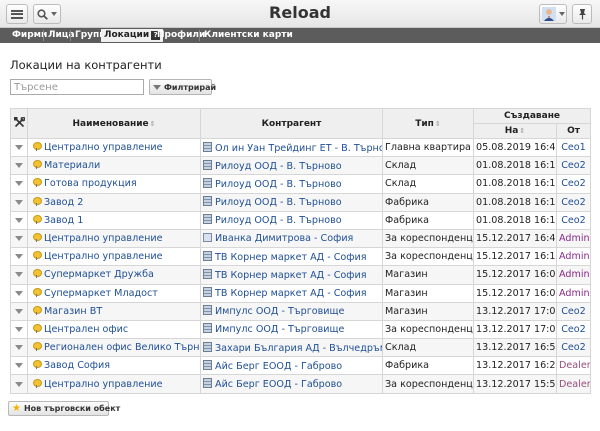 This screenshot has height=431, width=600. I want to click on counterparty-cell: Ол ин Уан Трейдинг ЕТ - В. Търново, so click(291, 147).